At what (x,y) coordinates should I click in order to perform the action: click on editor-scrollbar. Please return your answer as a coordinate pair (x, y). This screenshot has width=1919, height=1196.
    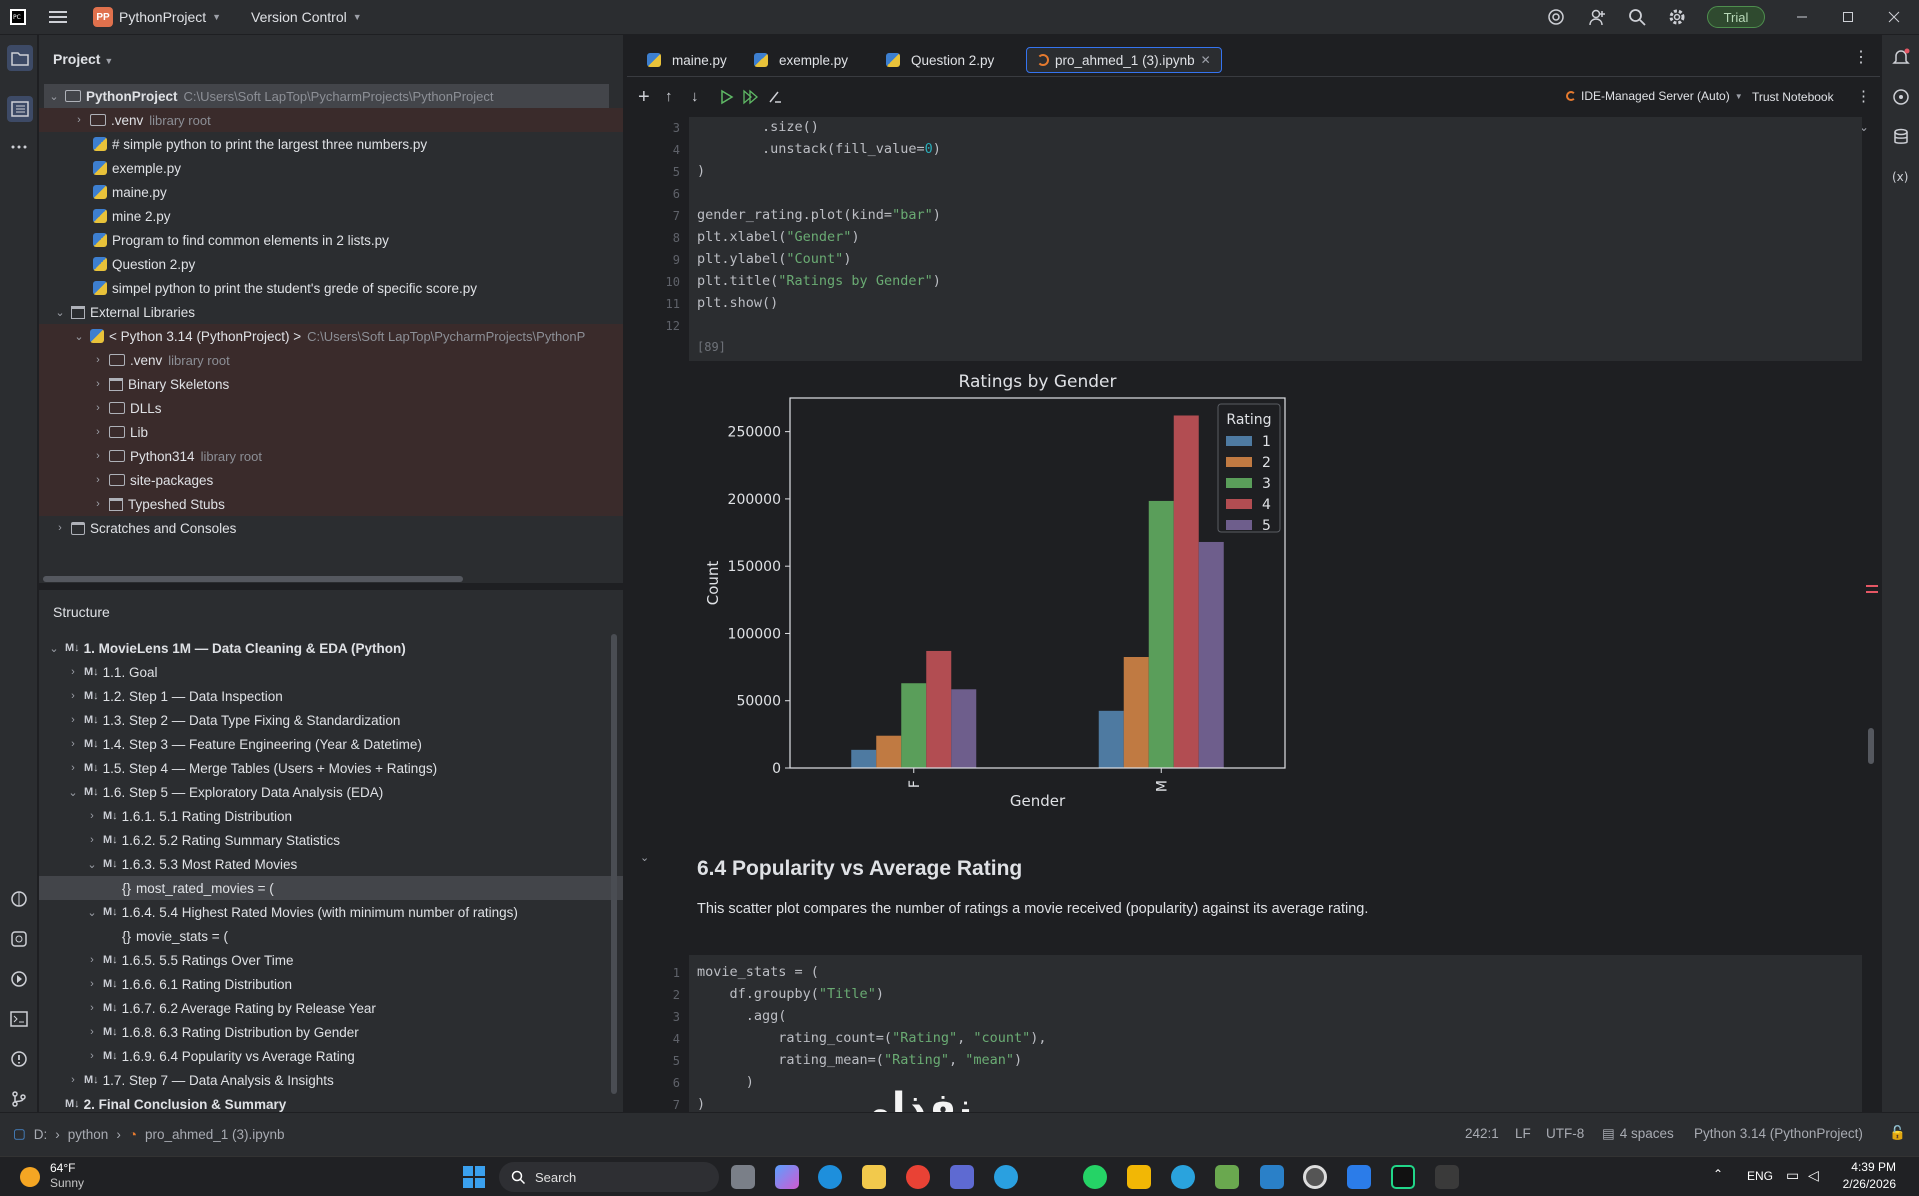
    Looking at the image, I should click on (1871, 746).